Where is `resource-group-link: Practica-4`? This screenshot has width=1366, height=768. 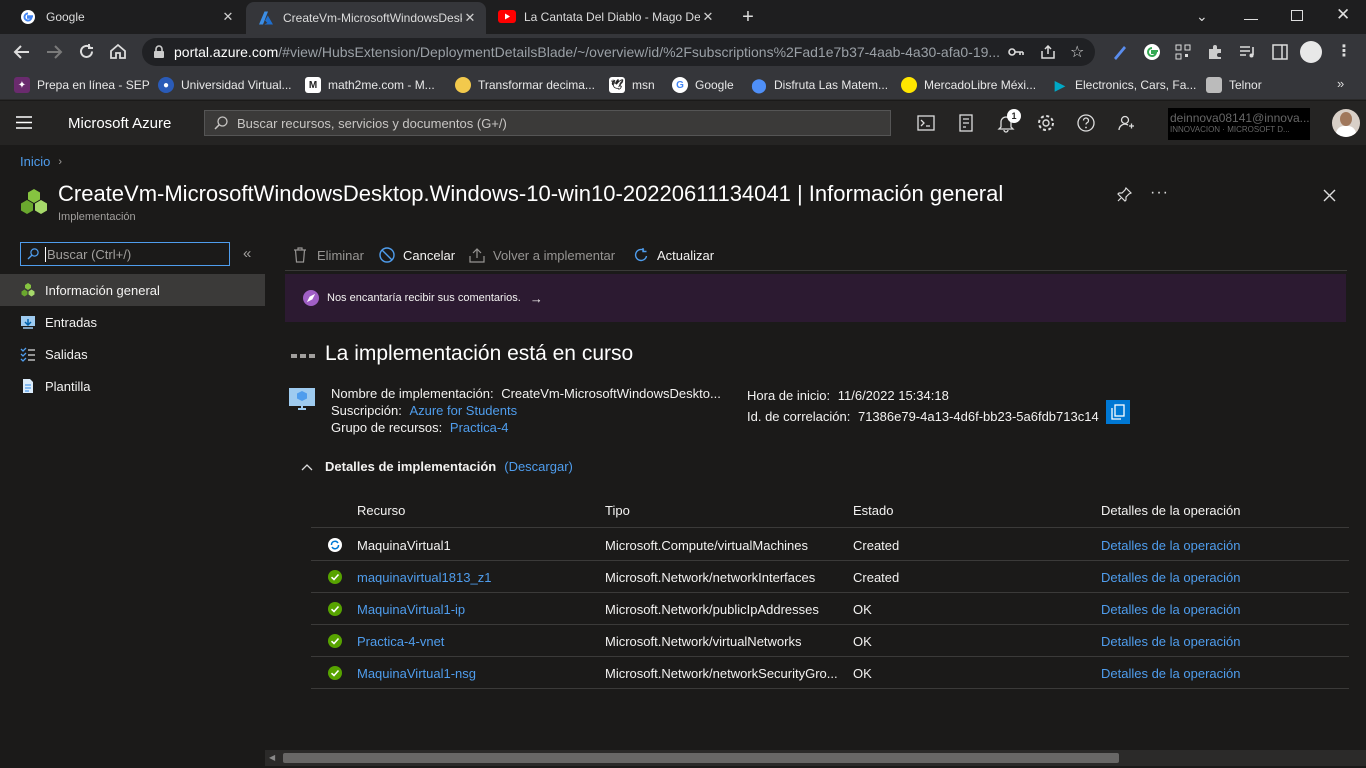 resource-group-link: Practica-4 is located at coordinates (479, 427).